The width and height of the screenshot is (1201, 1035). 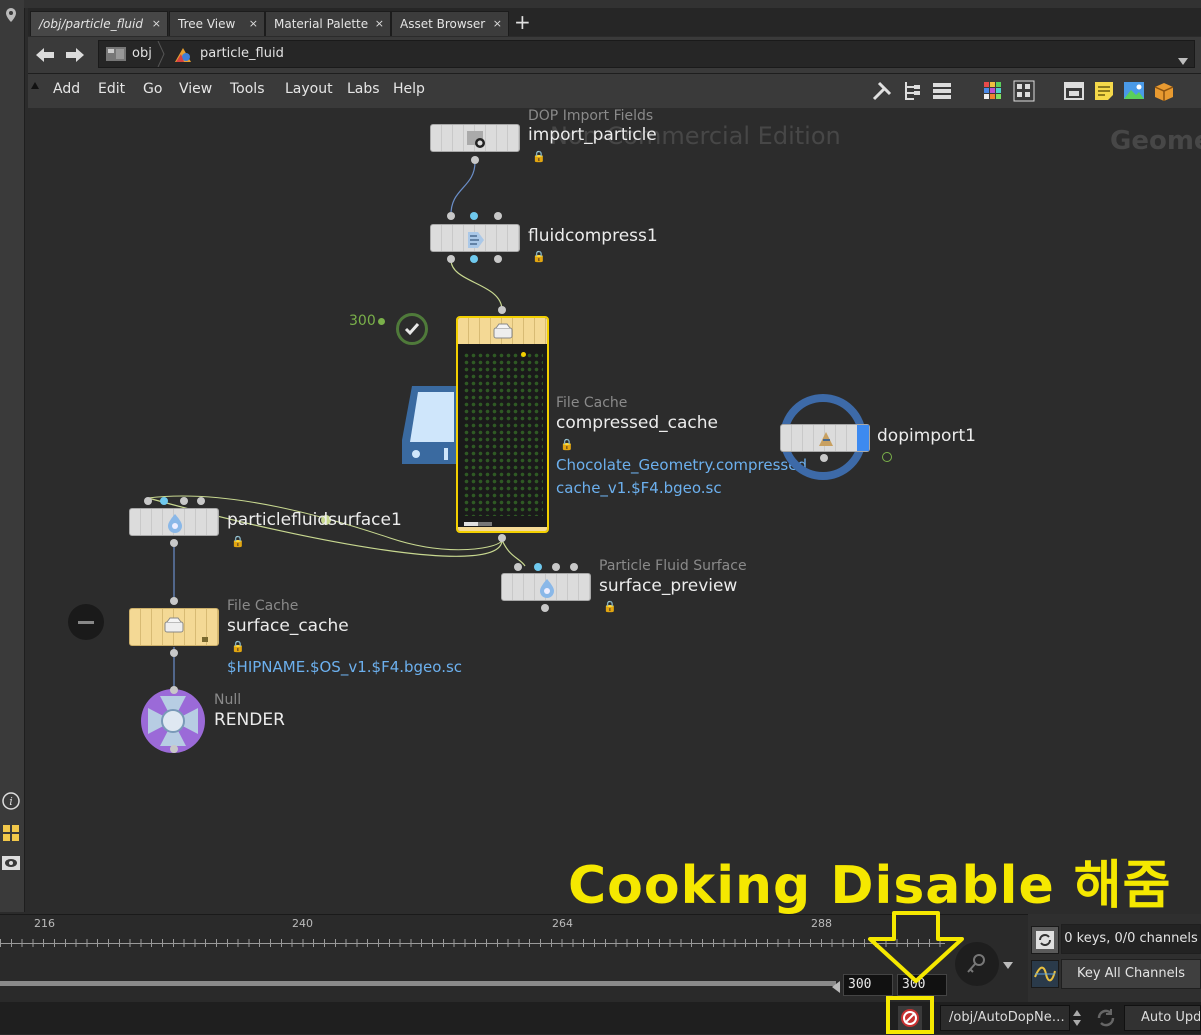 I want to click on path-field: obj particle_fluid, so click(x=646, y=54).